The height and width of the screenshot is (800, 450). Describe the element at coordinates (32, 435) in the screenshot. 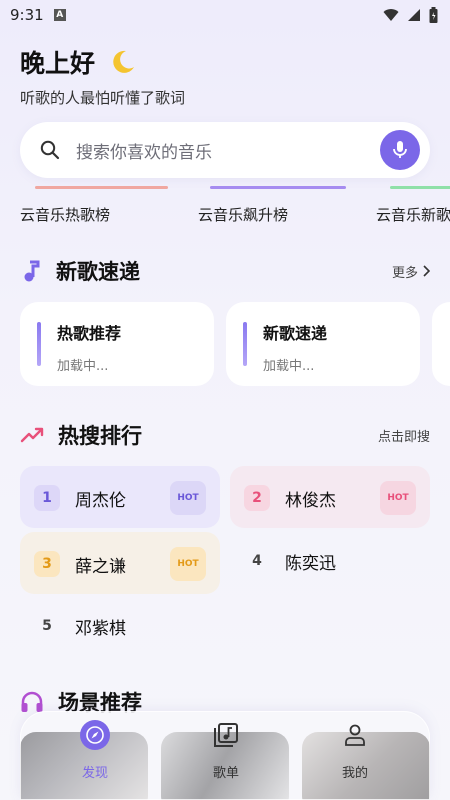

I see `trending-up-icon` at that location.